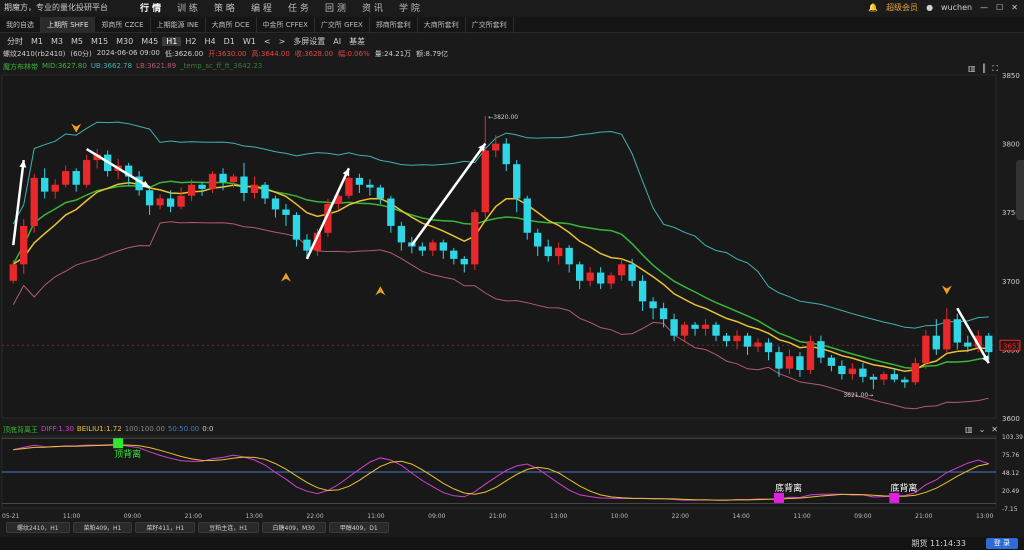 The height and width of the screenshot is (550, 1024). What do you see at coordinates (862, 516) in the screenshot?
I see `time-tick: 09:00` at bounding box center [862, 516].